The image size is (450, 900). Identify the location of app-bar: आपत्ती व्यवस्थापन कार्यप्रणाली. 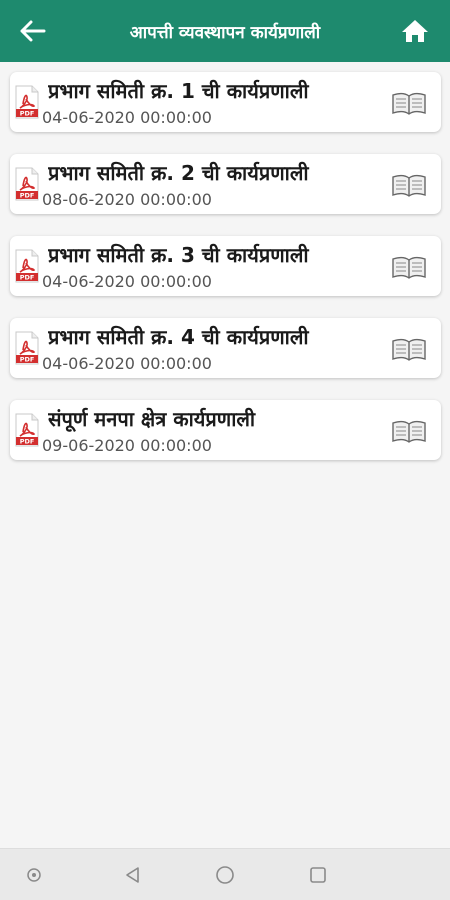
(225, 31).